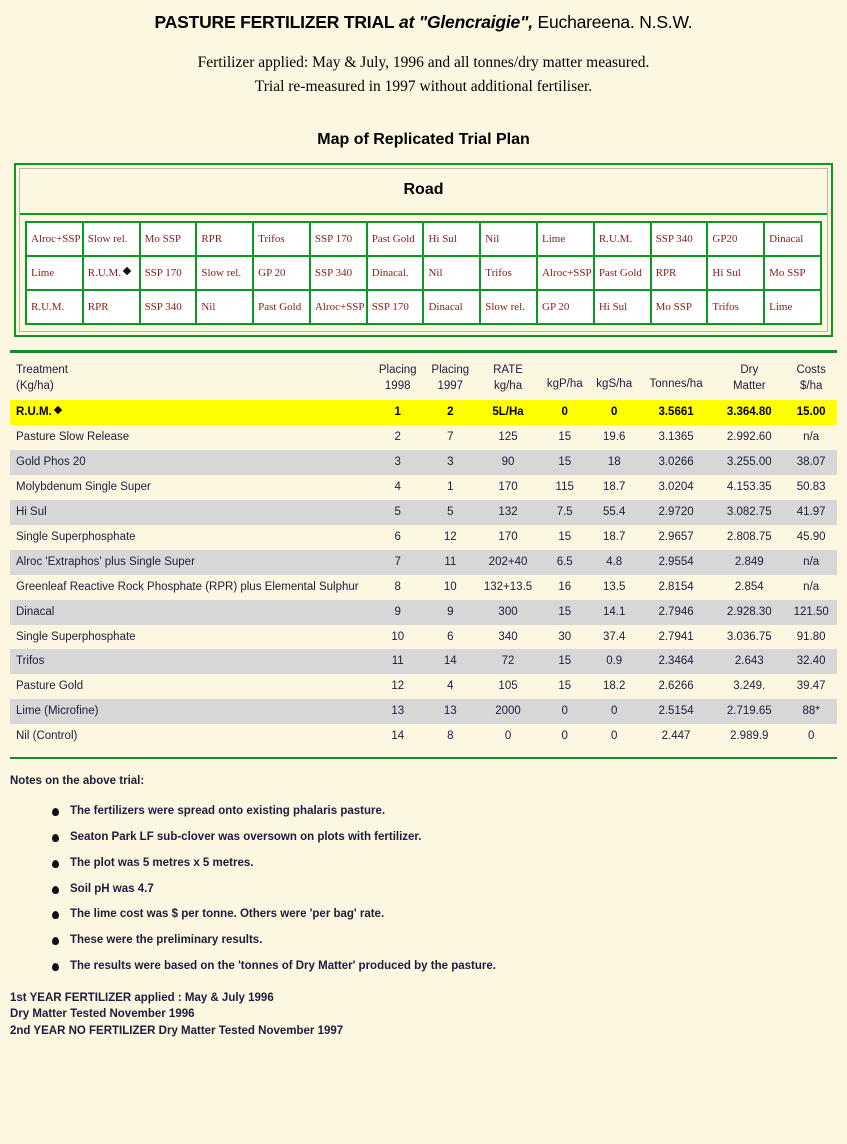  I want to click on cell-treatment: R.U.M., so click(190, 412).